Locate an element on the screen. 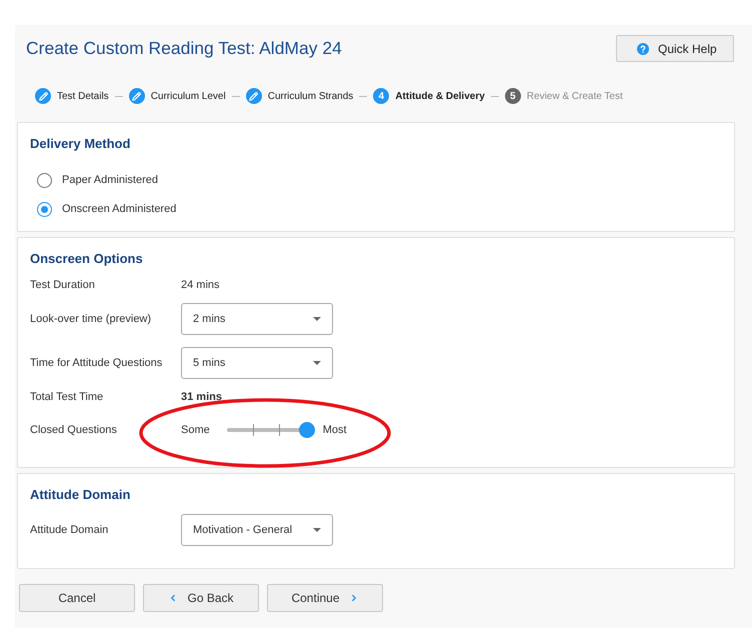 This screenshot has width=754, height=634. step-label: Attitude & Delivery is located at coordinates (440, 96).